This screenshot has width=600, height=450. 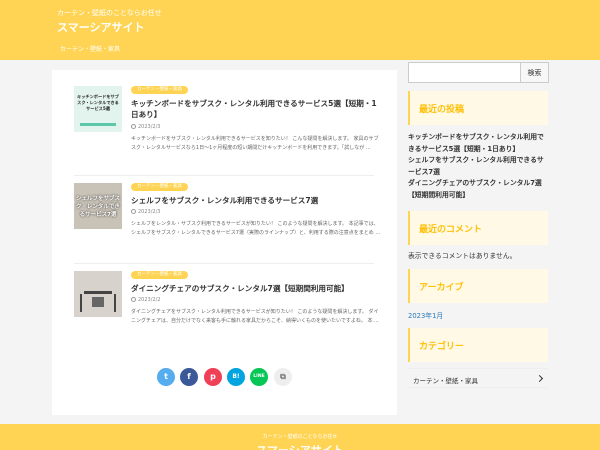 I want to click on entry-title: ダイニングチェアのサブスク・レンタル7選【短期間利用可能】, so click(x=254, y=288).